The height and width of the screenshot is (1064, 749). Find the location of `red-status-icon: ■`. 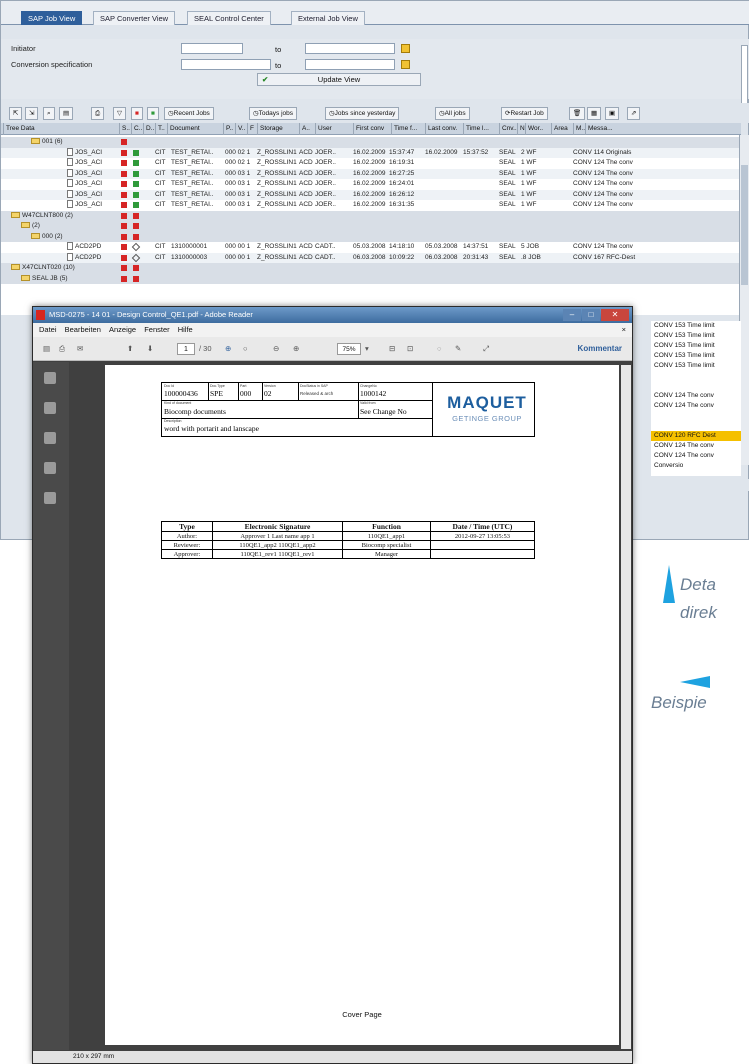

red-status-icon: ■ is located at coordinates (137, 113).